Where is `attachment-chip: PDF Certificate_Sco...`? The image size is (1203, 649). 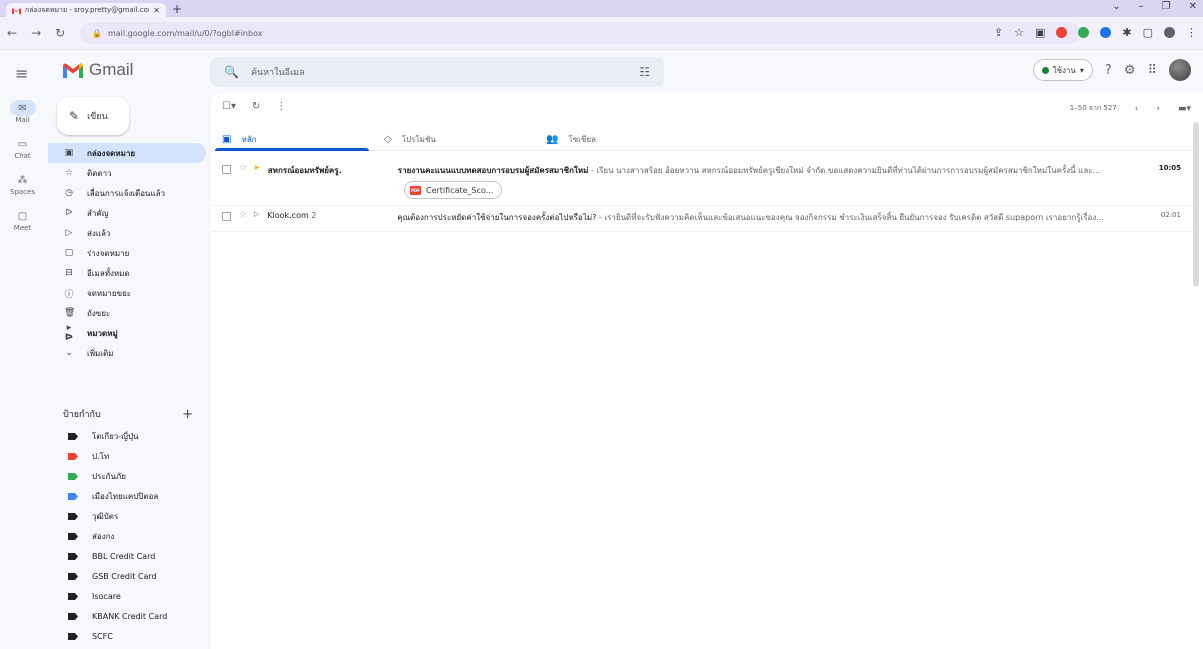 attachment-chip: PDF Certificate_Sco... is located at coordinates (453, 190).